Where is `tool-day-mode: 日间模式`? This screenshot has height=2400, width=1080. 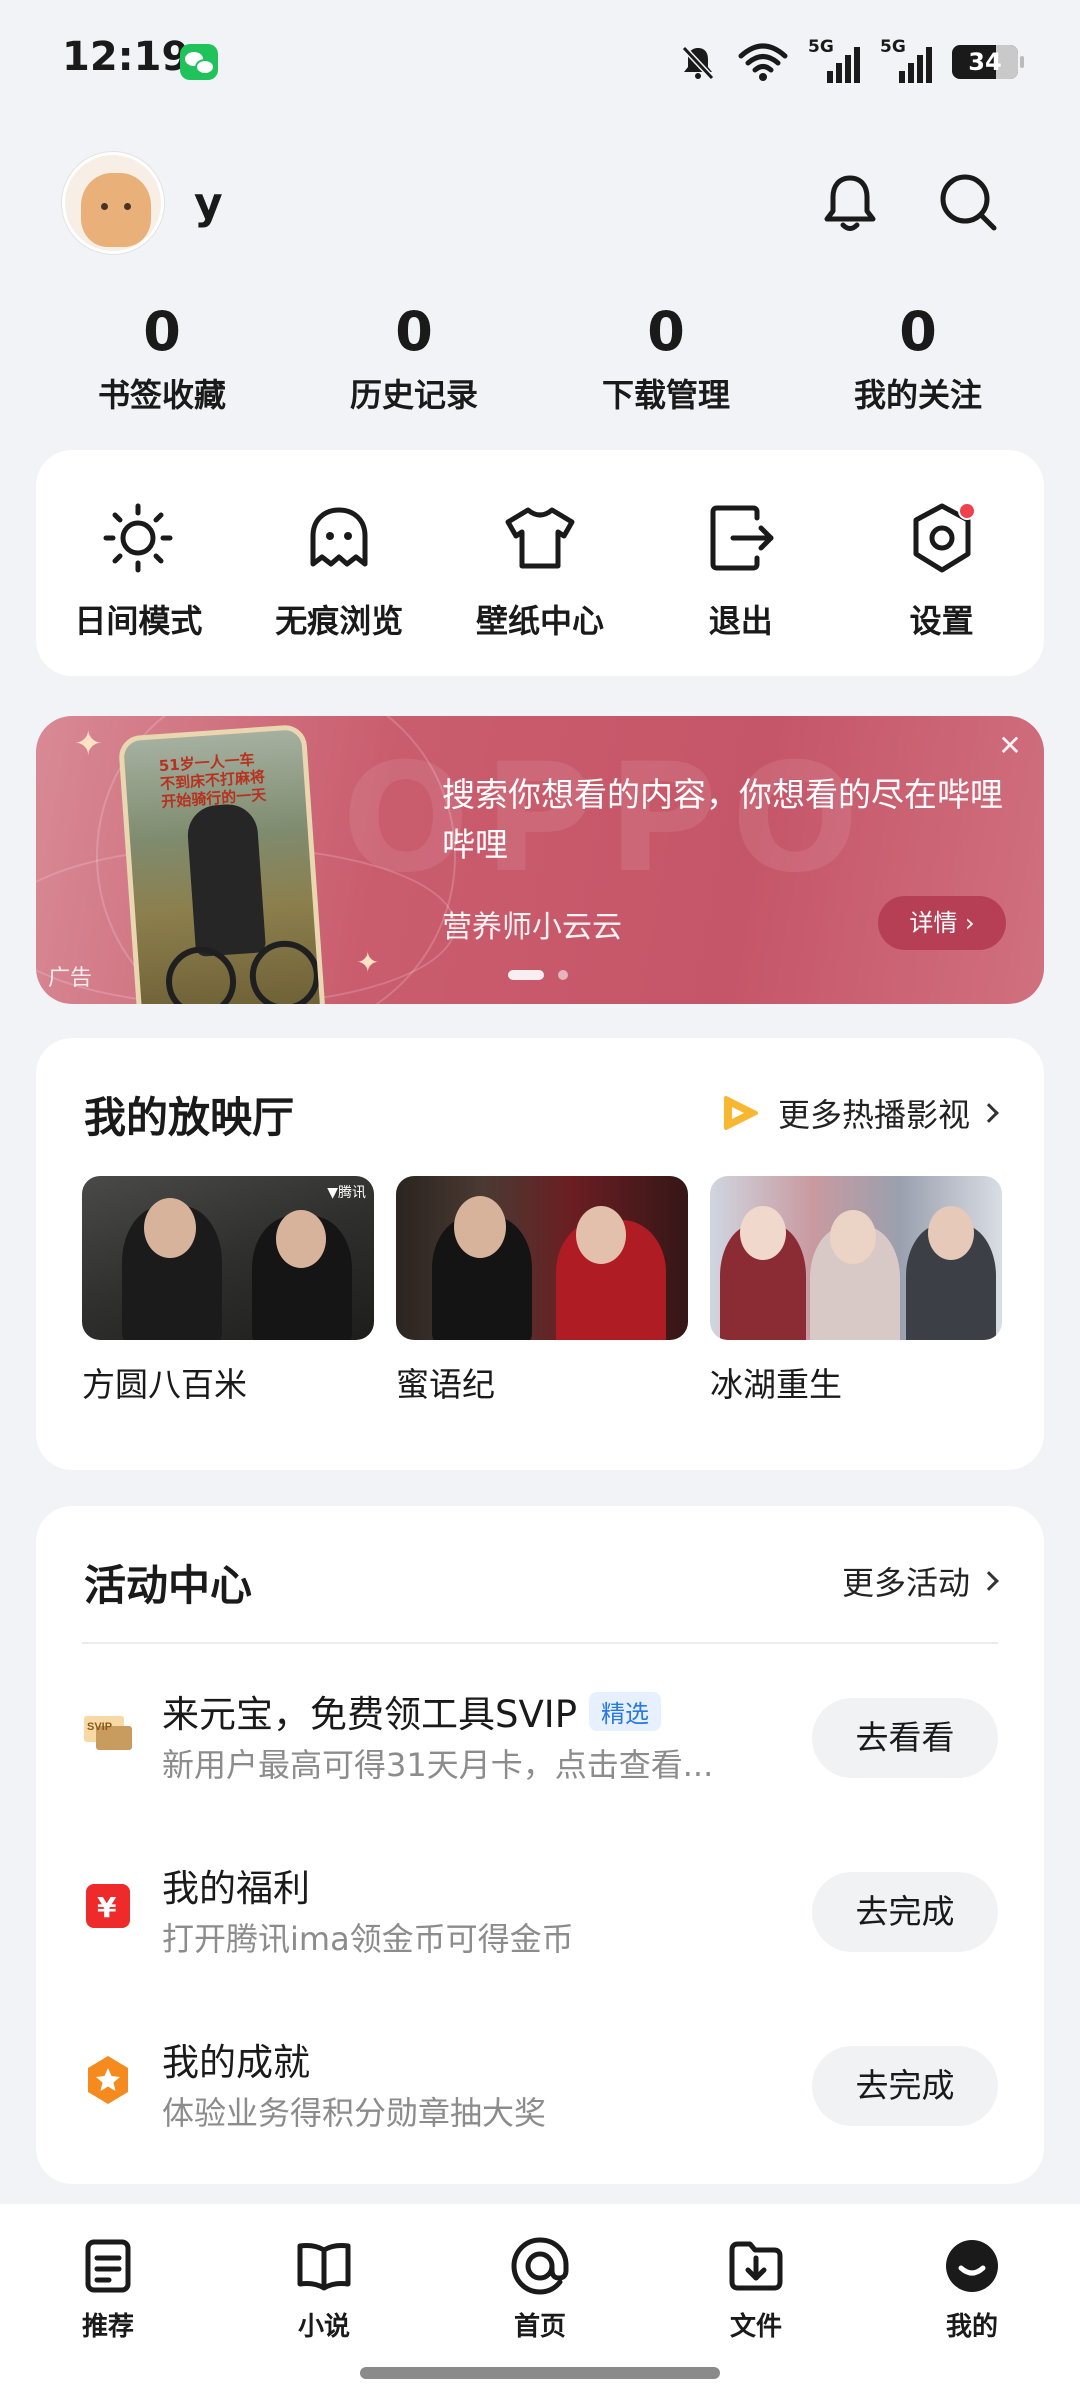
tool-day-mode: 日间模式 is located at coordinates (138, 563).